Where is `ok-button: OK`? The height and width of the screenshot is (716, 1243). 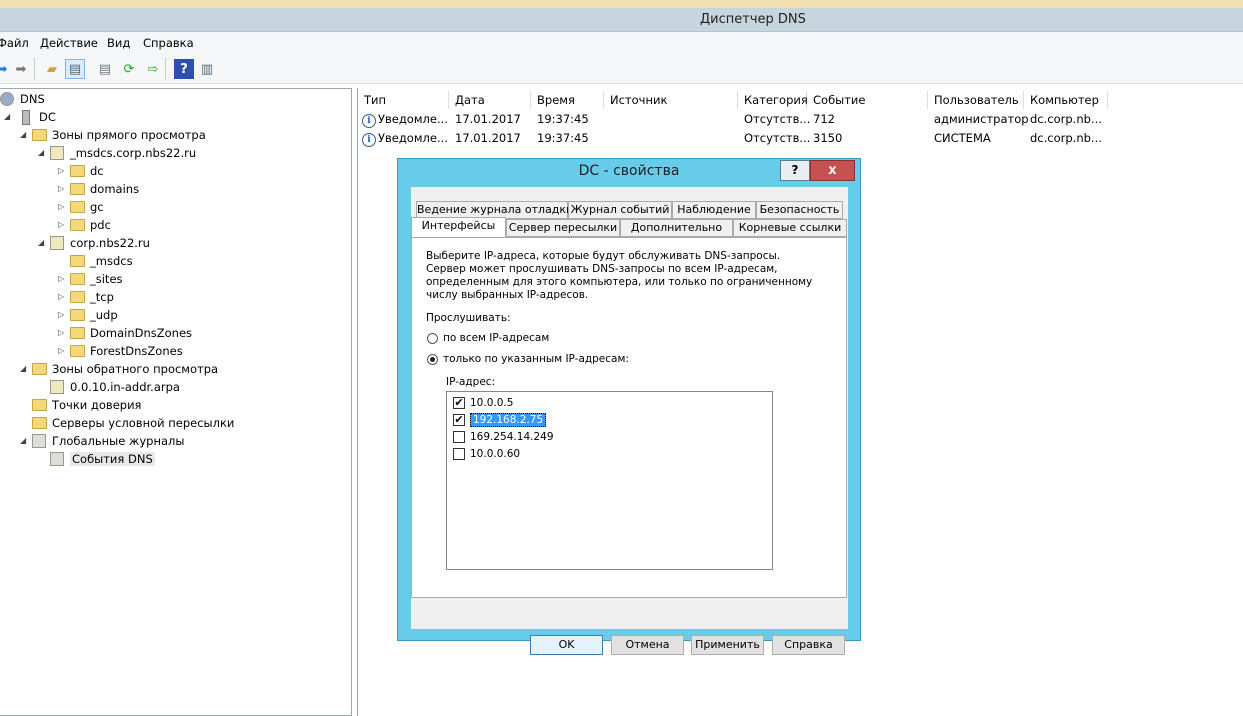 ok-button: OK is located at coordinates (566, 645).